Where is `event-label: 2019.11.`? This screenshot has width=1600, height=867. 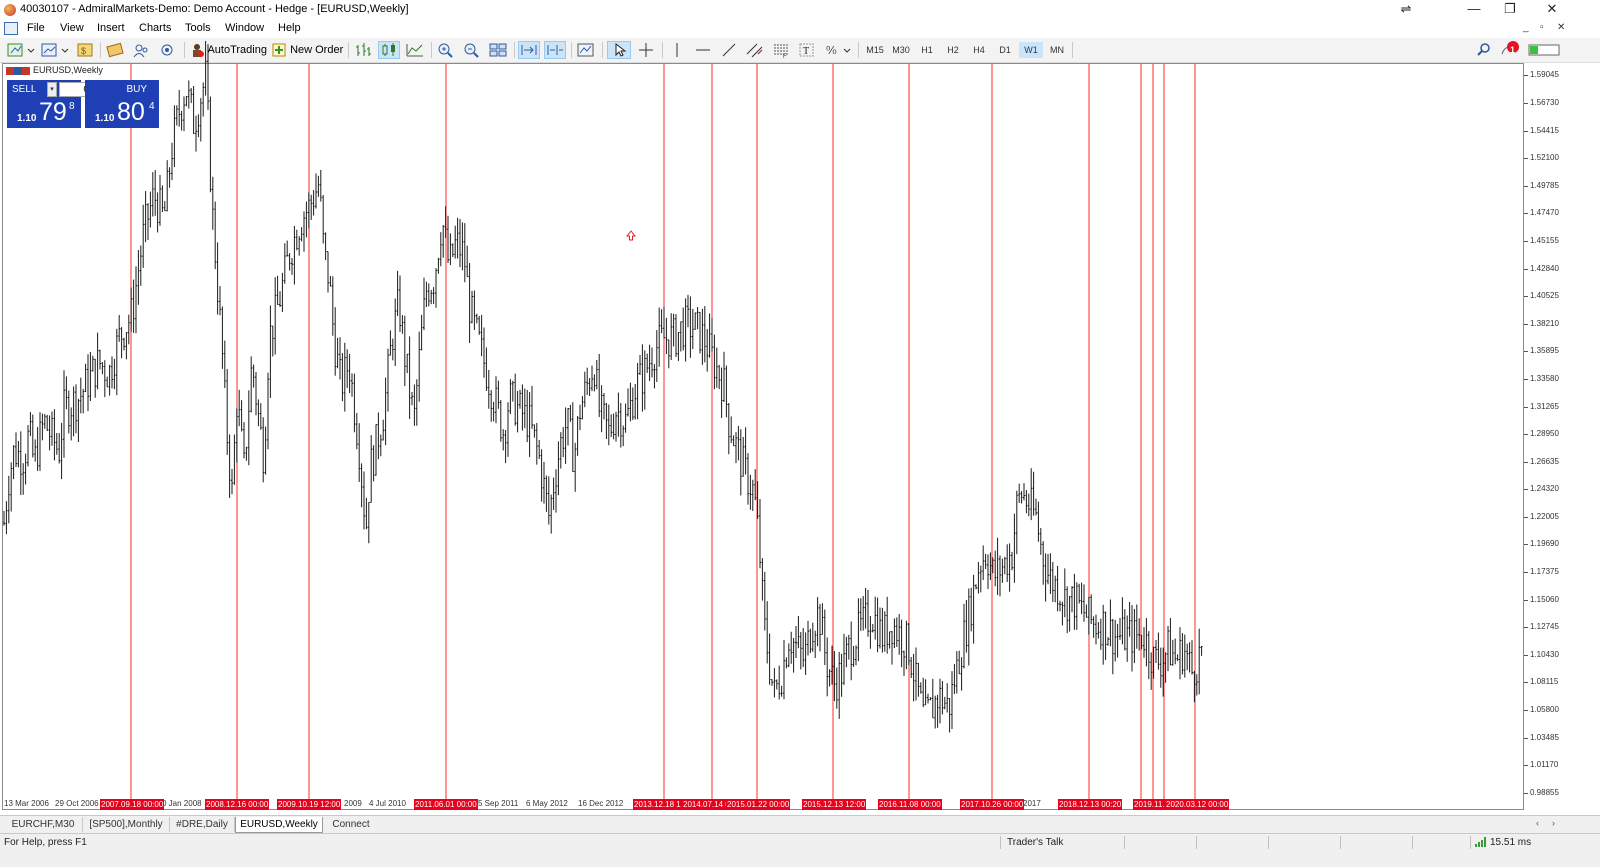 event-label: 2019.11. is located at coordinates (1149, 804).